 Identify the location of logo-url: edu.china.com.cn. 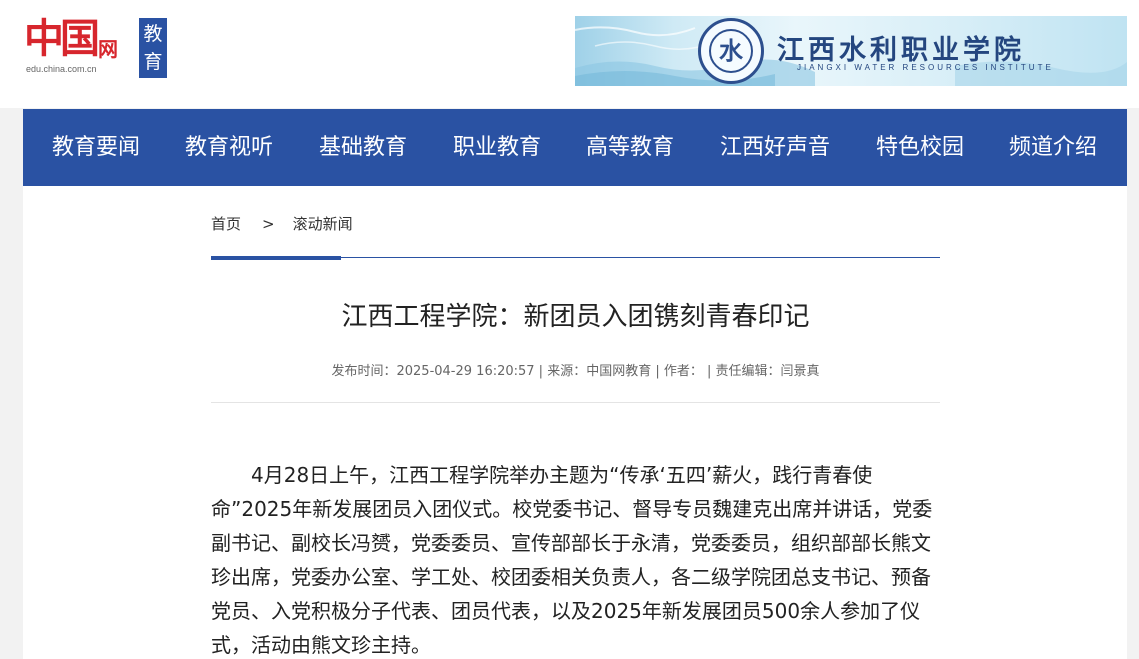
(61, 69).